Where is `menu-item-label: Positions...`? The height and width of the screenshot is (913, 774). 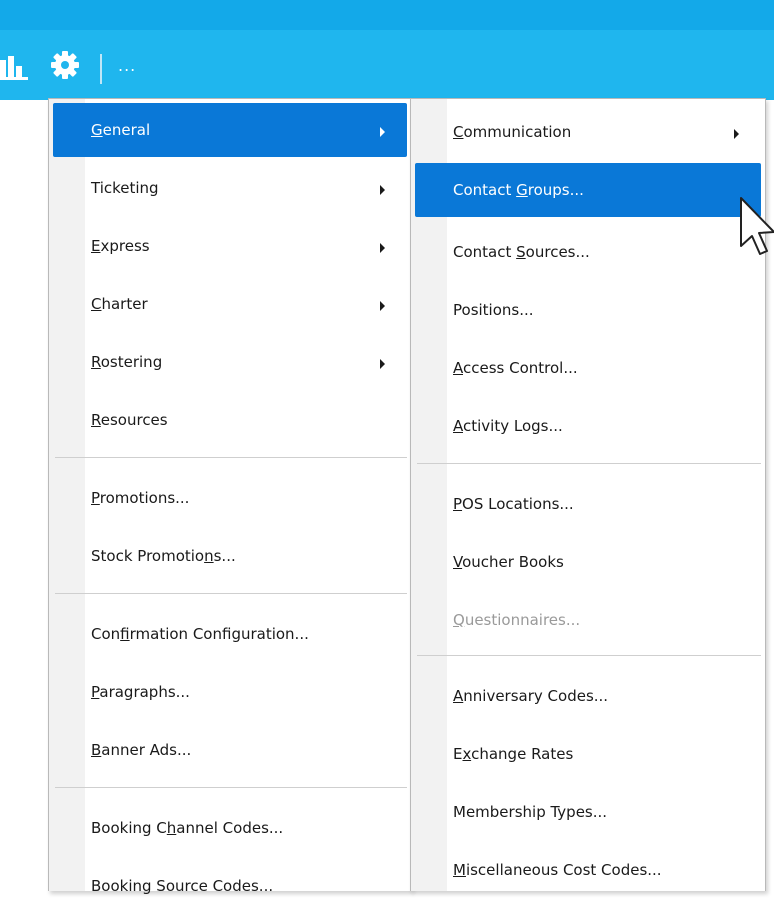 menu-item-label: Positions... is located at coordinates (493, 310).